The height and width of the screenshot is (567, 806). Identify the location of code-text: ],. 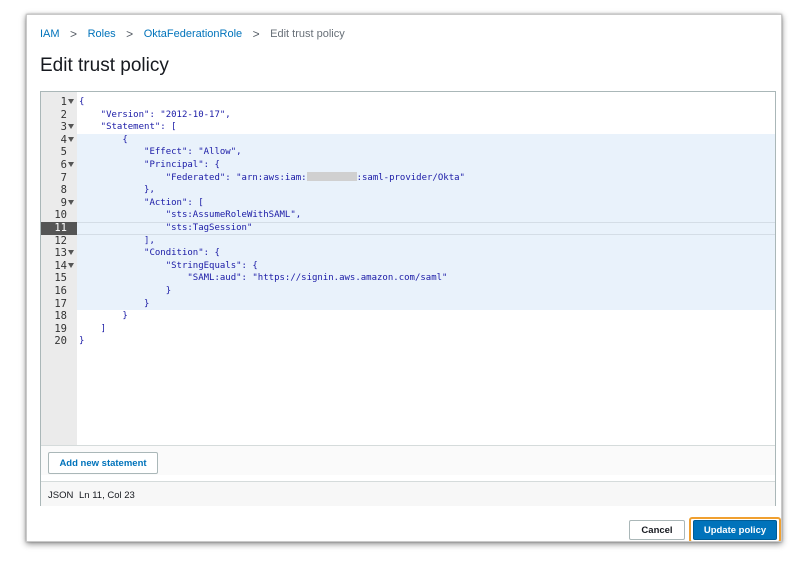
(117, 241).